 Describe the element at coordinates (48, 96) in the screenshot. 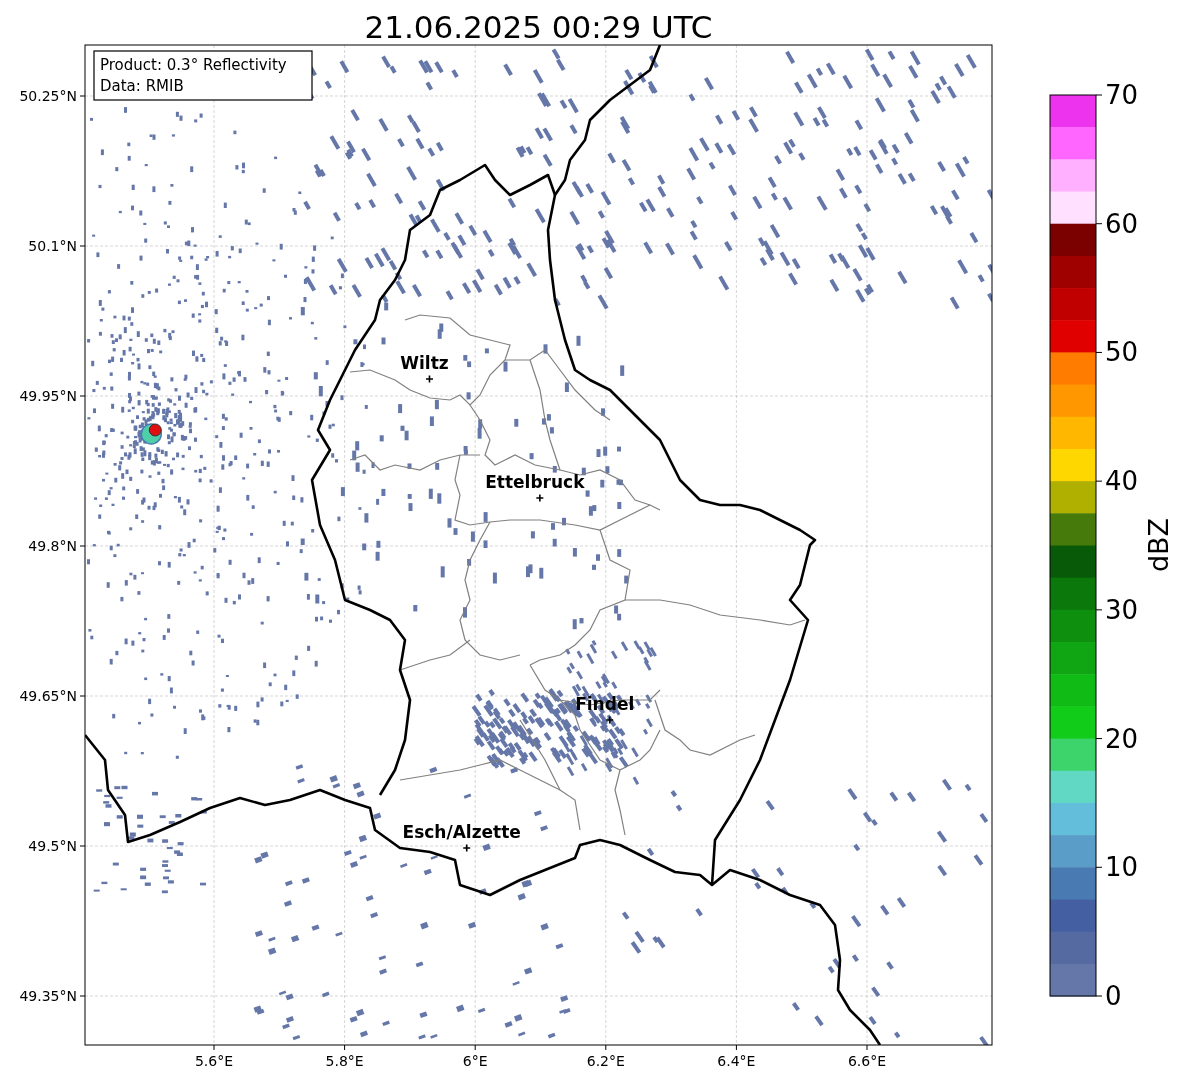

I see `axis-tick-label: 50.25°N` at that location.